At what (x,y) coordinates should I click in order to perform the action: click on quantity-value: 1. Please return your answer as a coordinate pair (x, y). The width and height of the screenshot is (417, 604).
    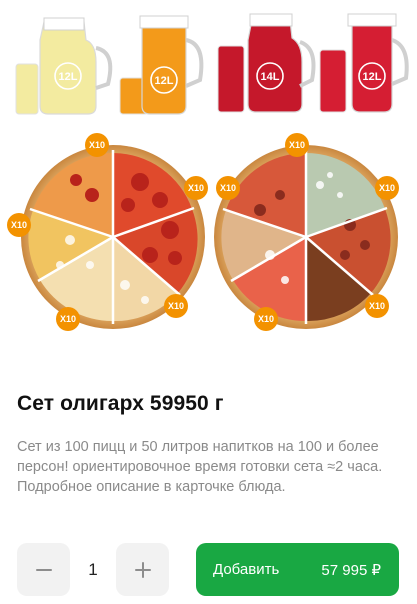
    Looking at the image, I should click on (93, 569).